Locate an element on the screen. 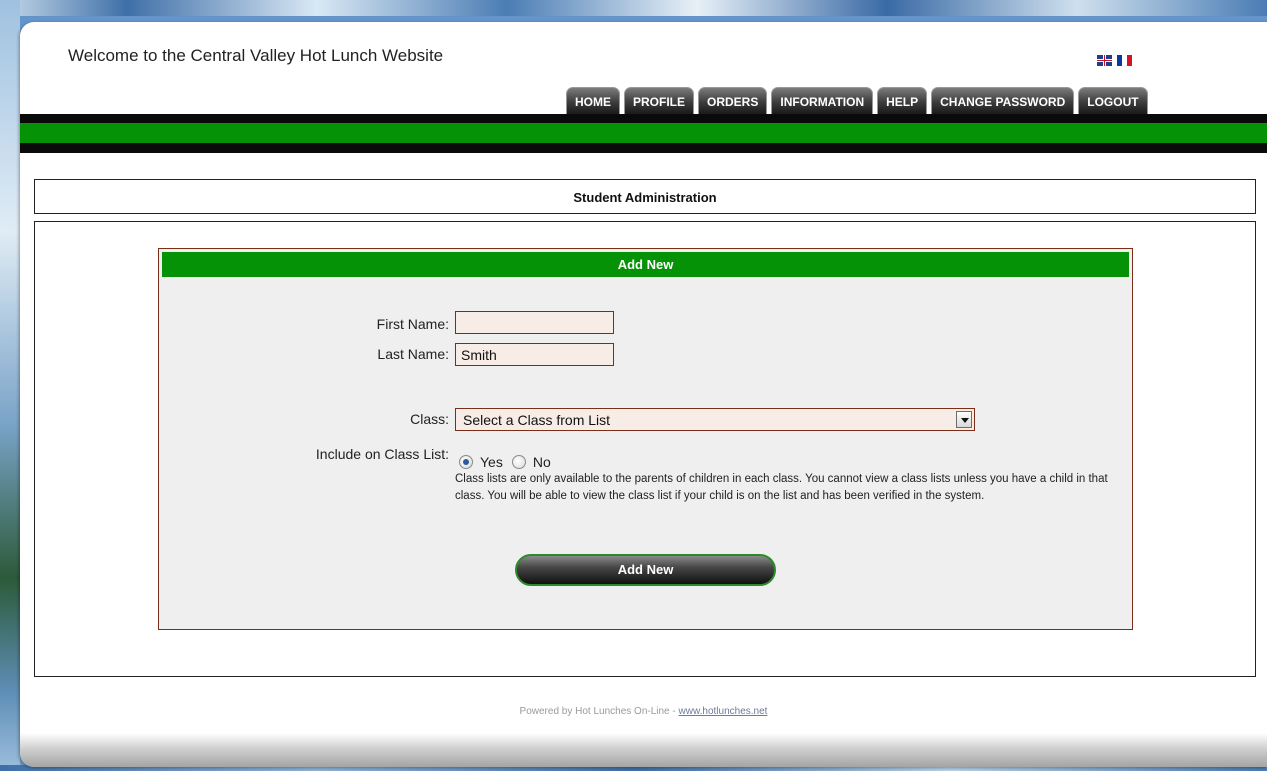 The width and height of the screenshot is (1267, 771). add-new-button: Add New is located at coordinates (645, 570).